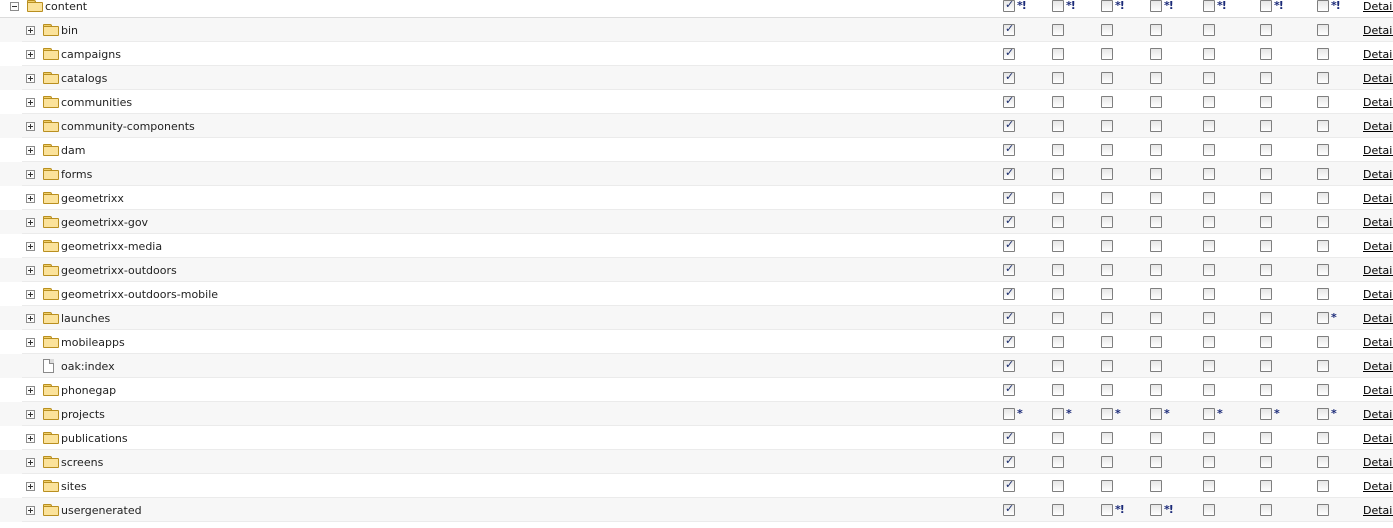 The image size is (1393, 528). What do you see at coordinates (74, 486) in the screenshot?
I see `node-label: sites` at bounding box center [74, 486].